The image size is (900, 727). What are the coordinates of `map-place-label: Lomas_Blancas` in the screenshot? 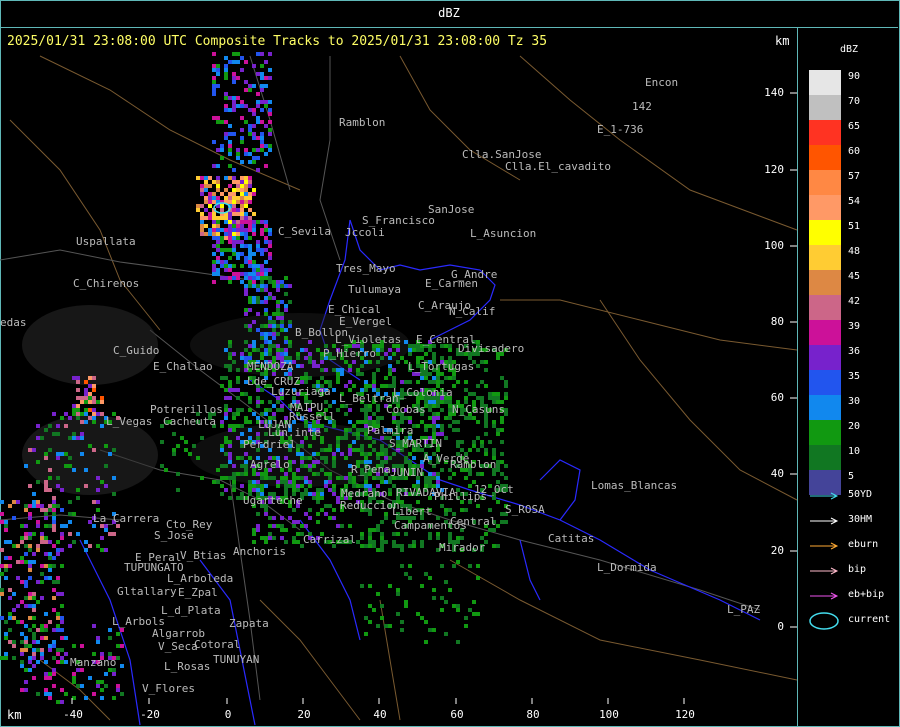 It's located at (634, 485).